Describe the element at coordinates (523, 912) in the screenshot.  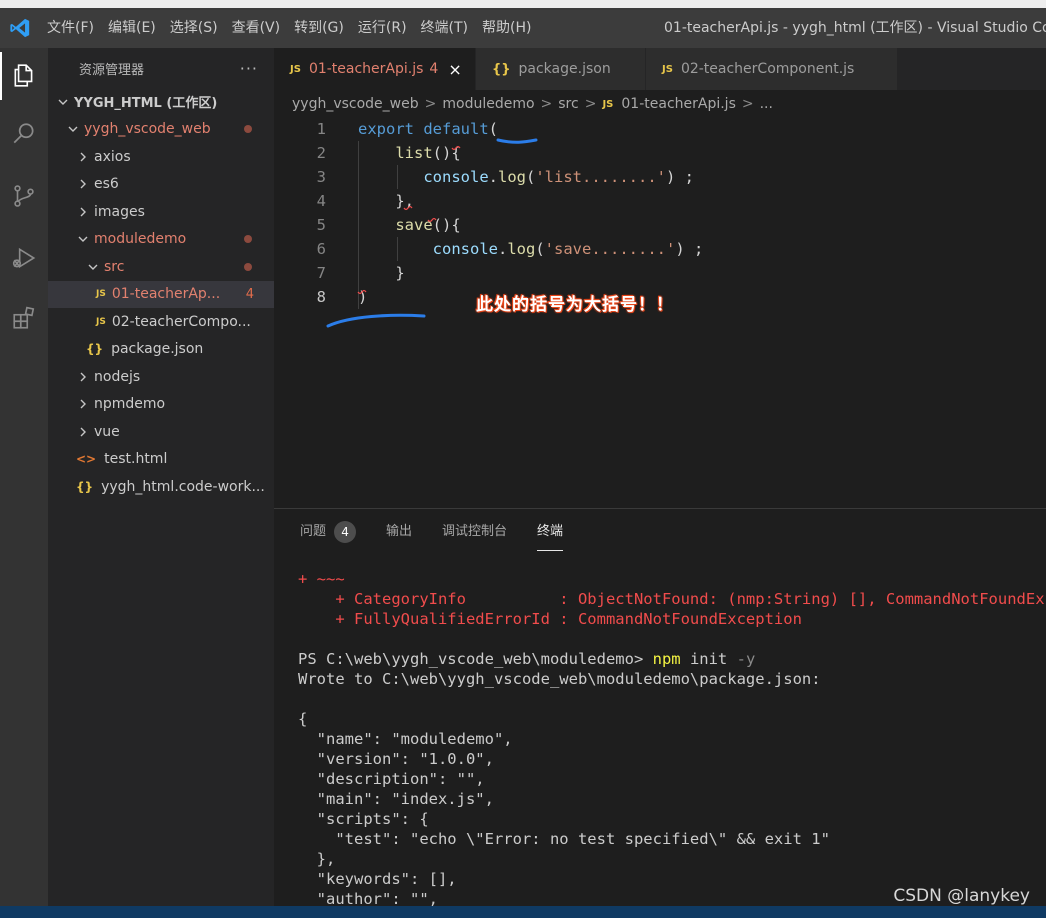
I see `status-bar` at that location.